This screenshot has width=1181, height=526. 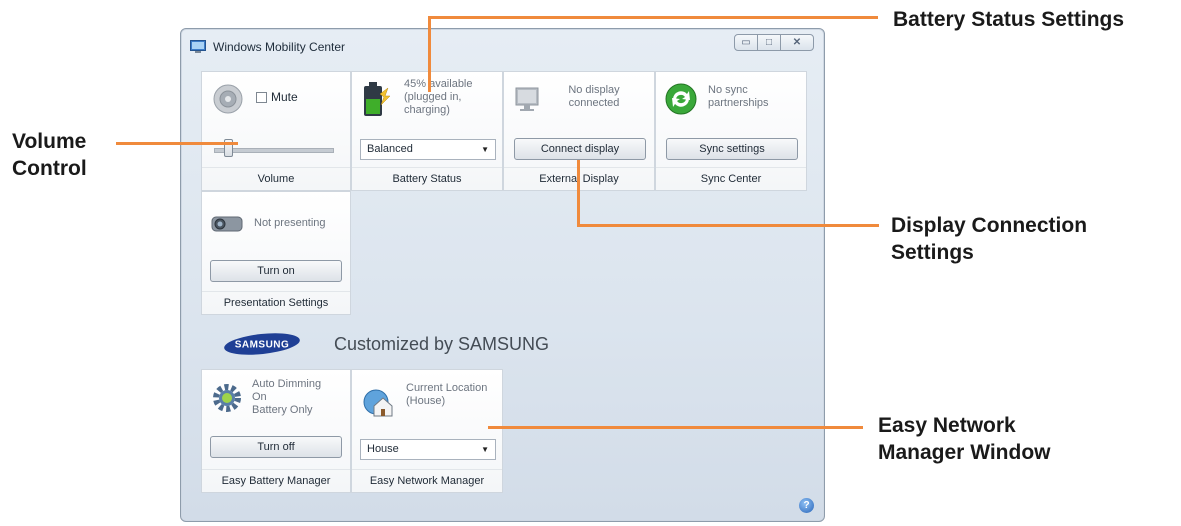 I want to click on maximize-button: □, so click(x=769, y=42).